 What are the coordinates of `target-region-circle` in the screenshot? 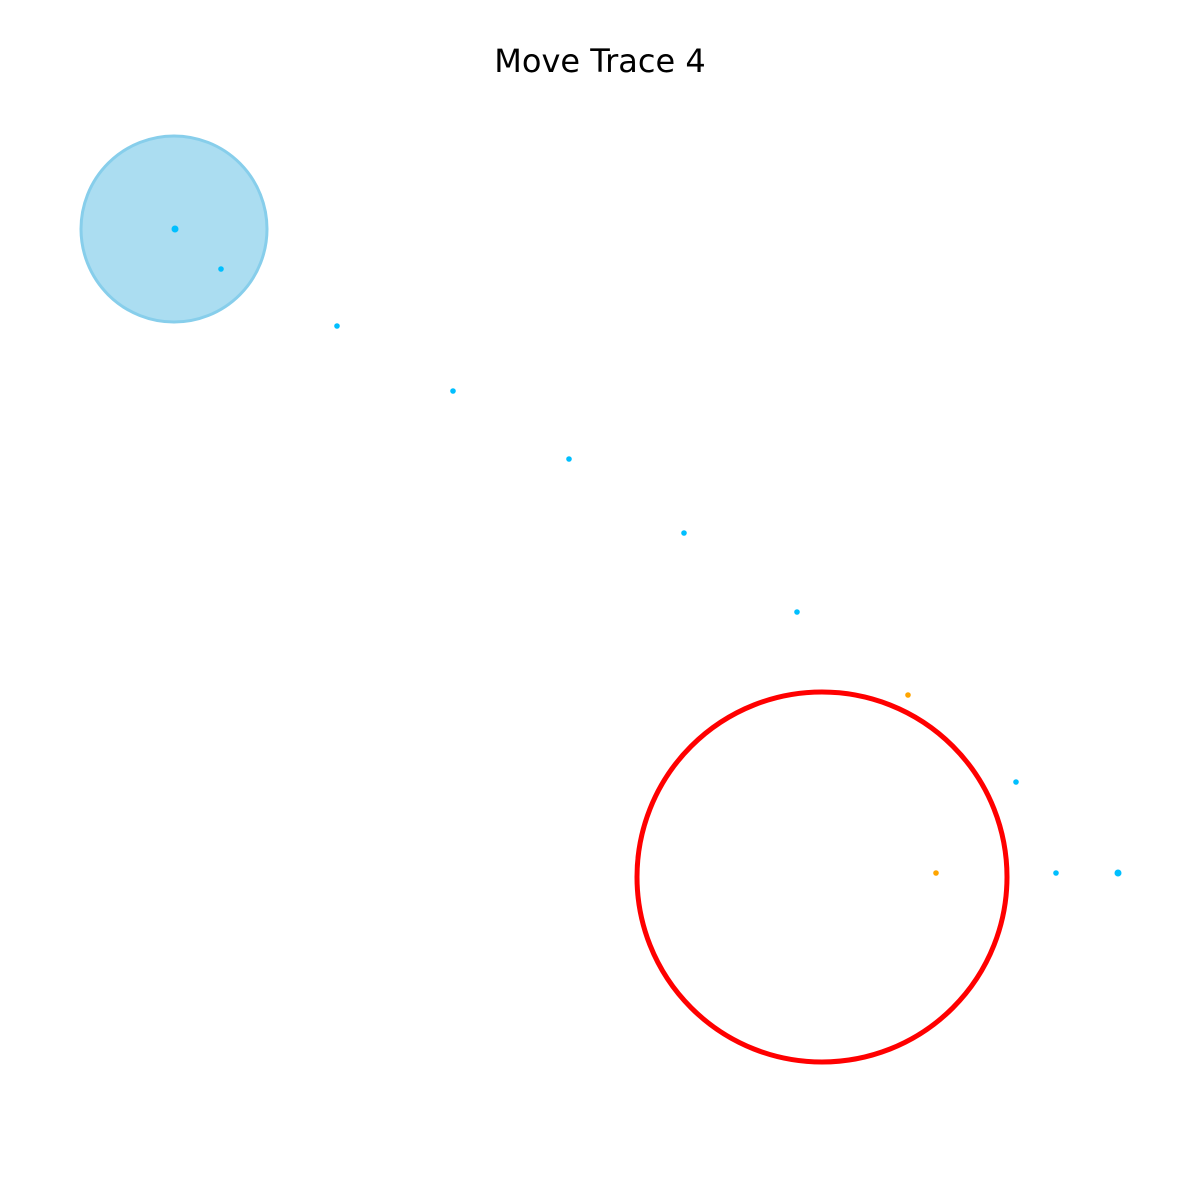 It's located at (822, 877).